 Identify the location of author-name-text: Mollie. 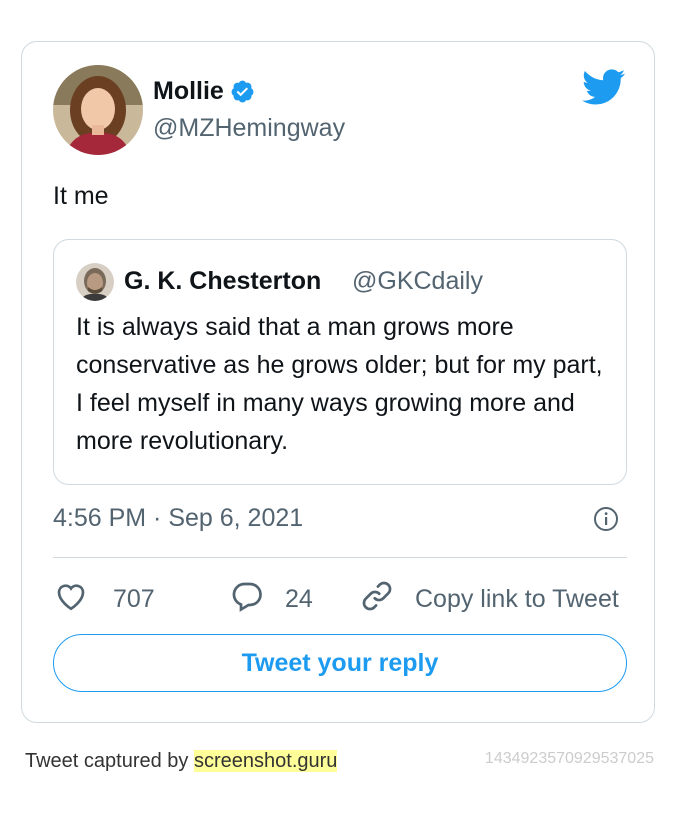
(188, 91).